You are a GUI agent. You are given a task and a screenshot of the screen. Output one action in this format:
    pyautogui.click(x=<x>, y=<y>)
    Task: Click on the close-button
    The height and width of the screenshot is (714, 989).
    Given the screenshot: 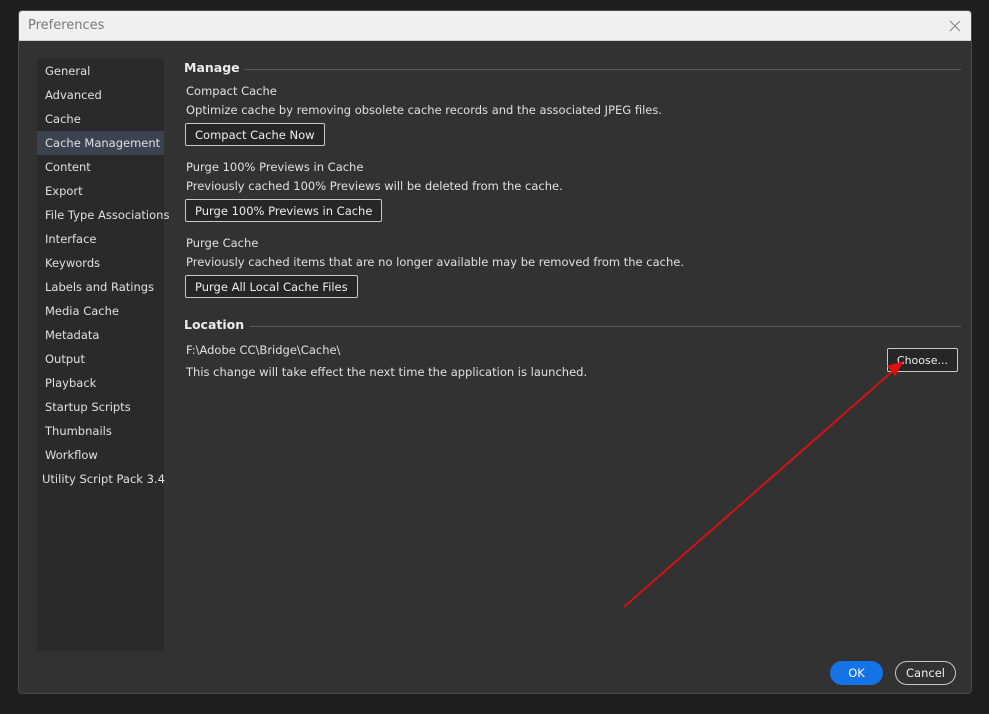 What is the action you would take?
    pyautogui.click(x=955, y=26)
    